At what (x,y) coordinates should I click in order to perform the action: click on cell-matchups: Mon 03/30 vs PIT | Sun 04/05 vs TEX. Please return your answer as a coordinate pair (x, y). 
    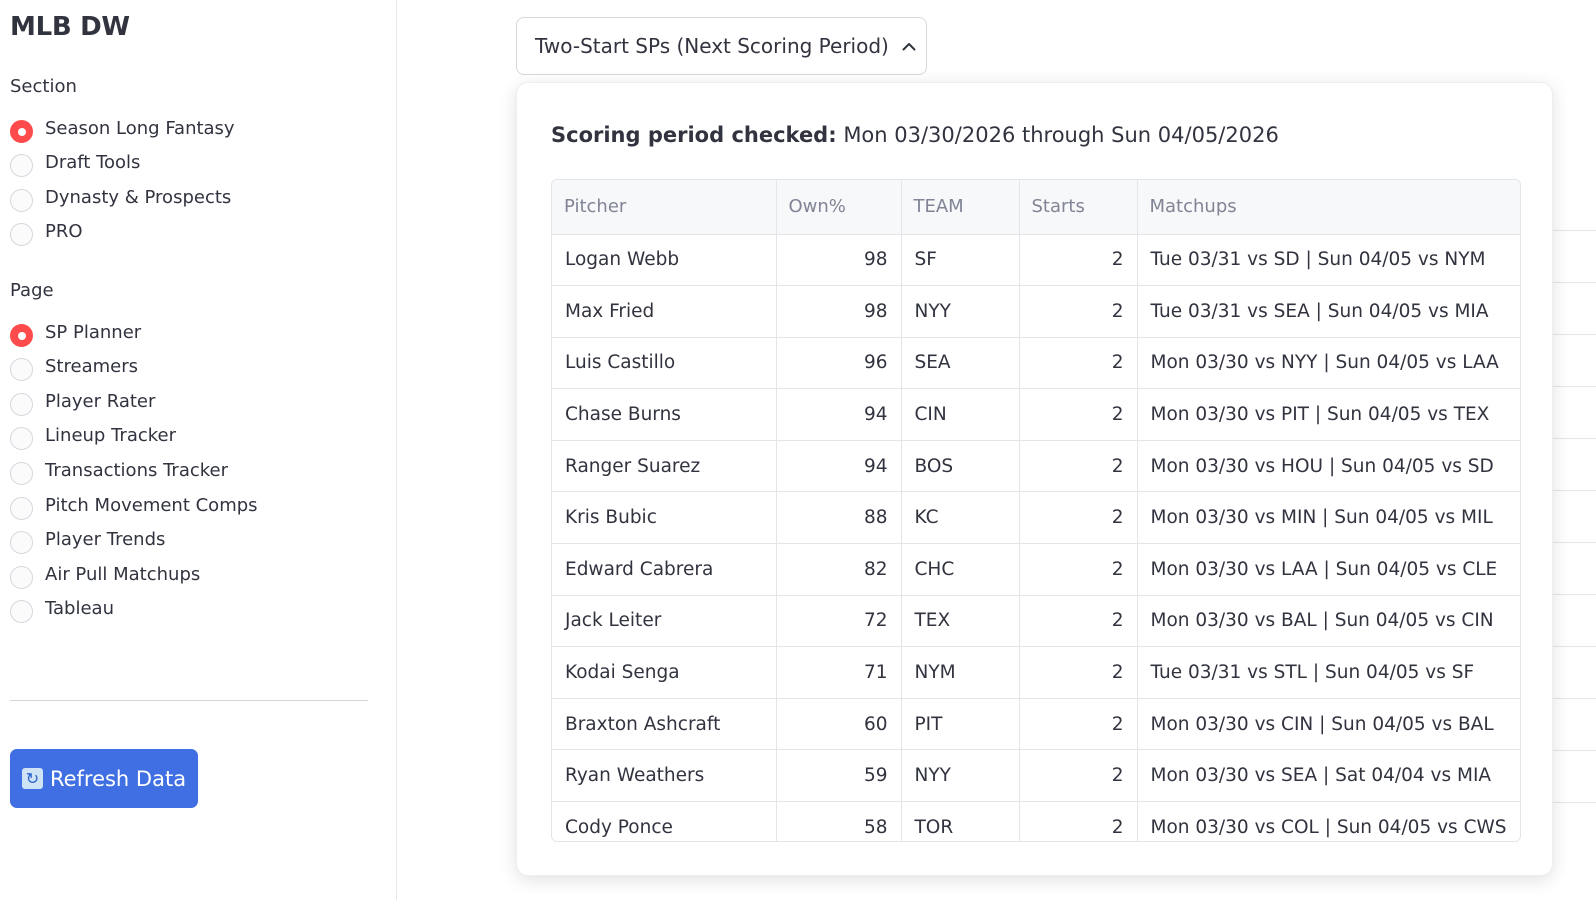
    Looking at the image, I should click on (1328, 414).